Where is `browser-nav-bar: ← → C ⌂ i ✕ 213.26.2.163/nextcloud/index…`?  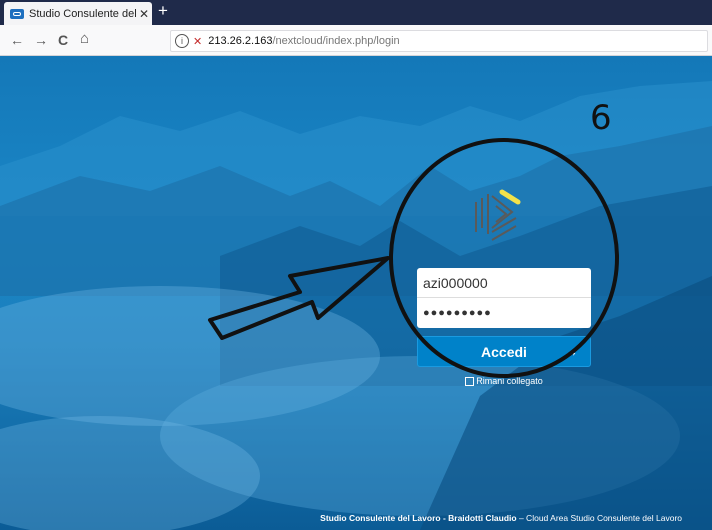 browser-nav-bar: ← → C ⌂ i ✕ 213.26.2.163/nextcloud/index… is located at coordinates (356, 40).